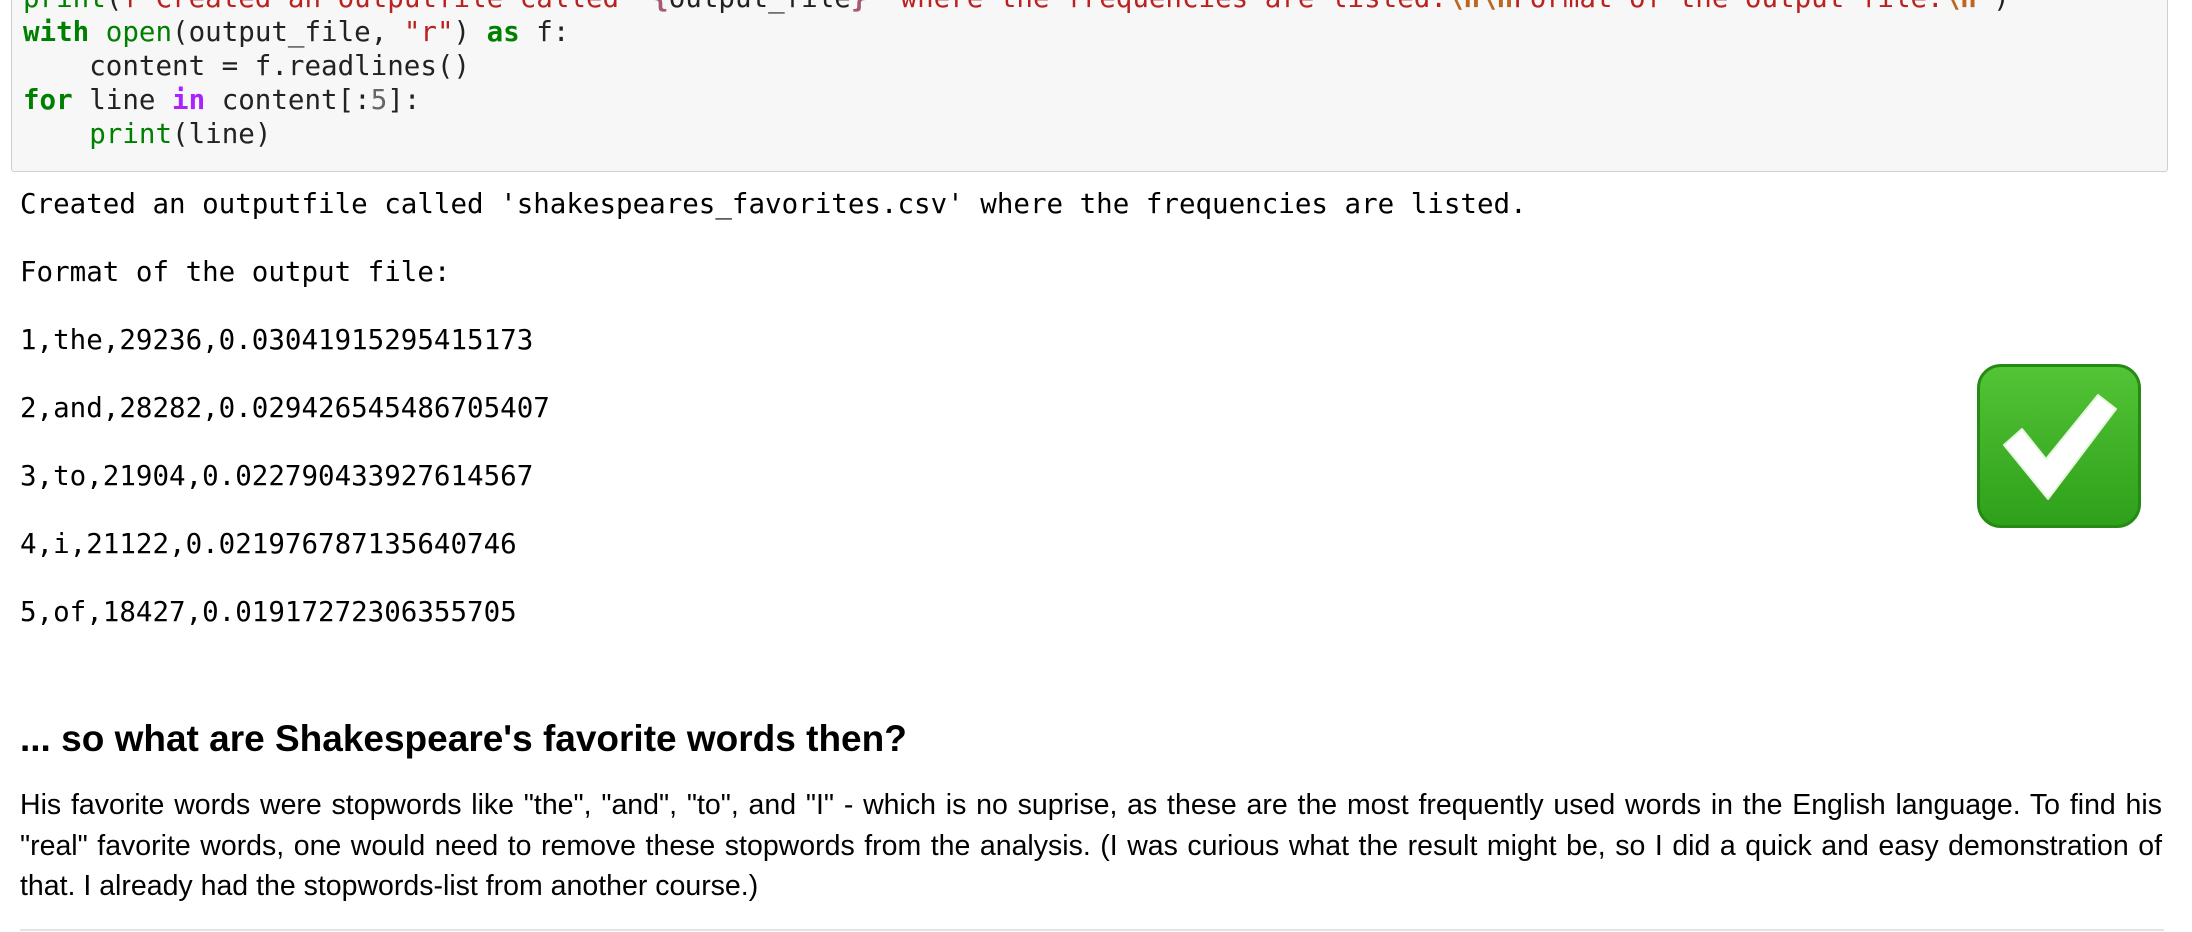 Image resolution: width=2192 pixels, height=932 pixels. I want to click on output-row: 2,and,28282,0.029426545486705407, so click(285, 408).